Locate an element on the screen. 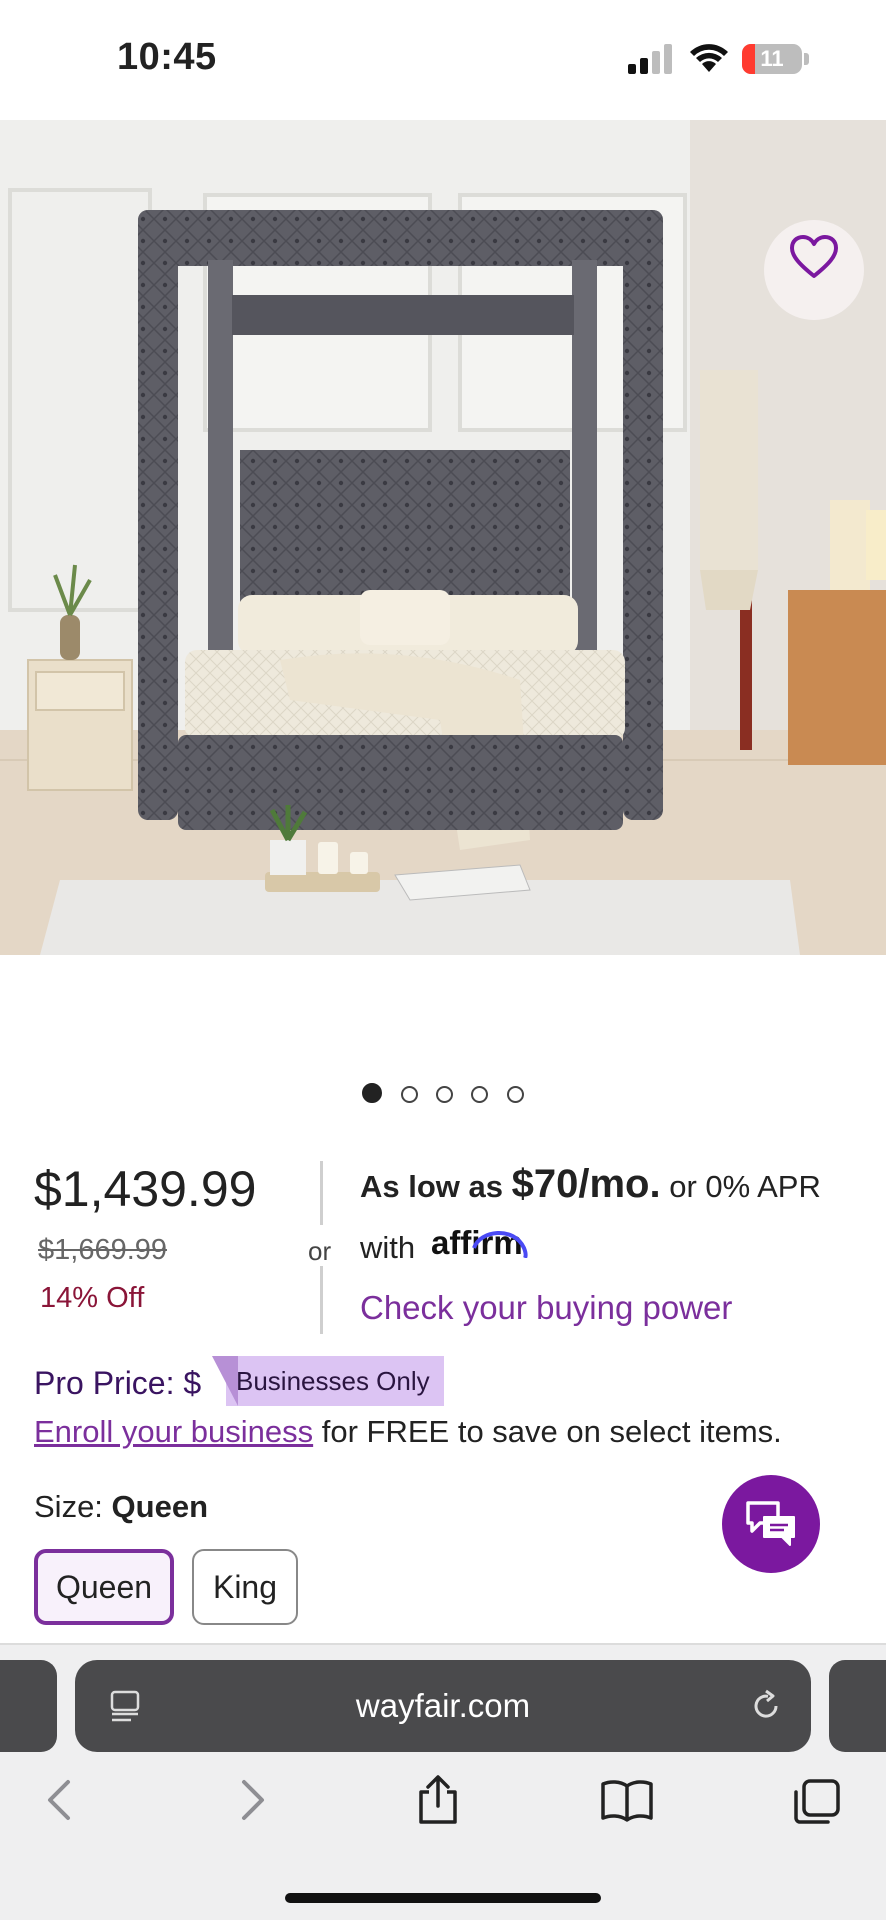 This screenshot has width=886, height=1920. financing-prefix: As low as is located at coordinates (431, 1186).